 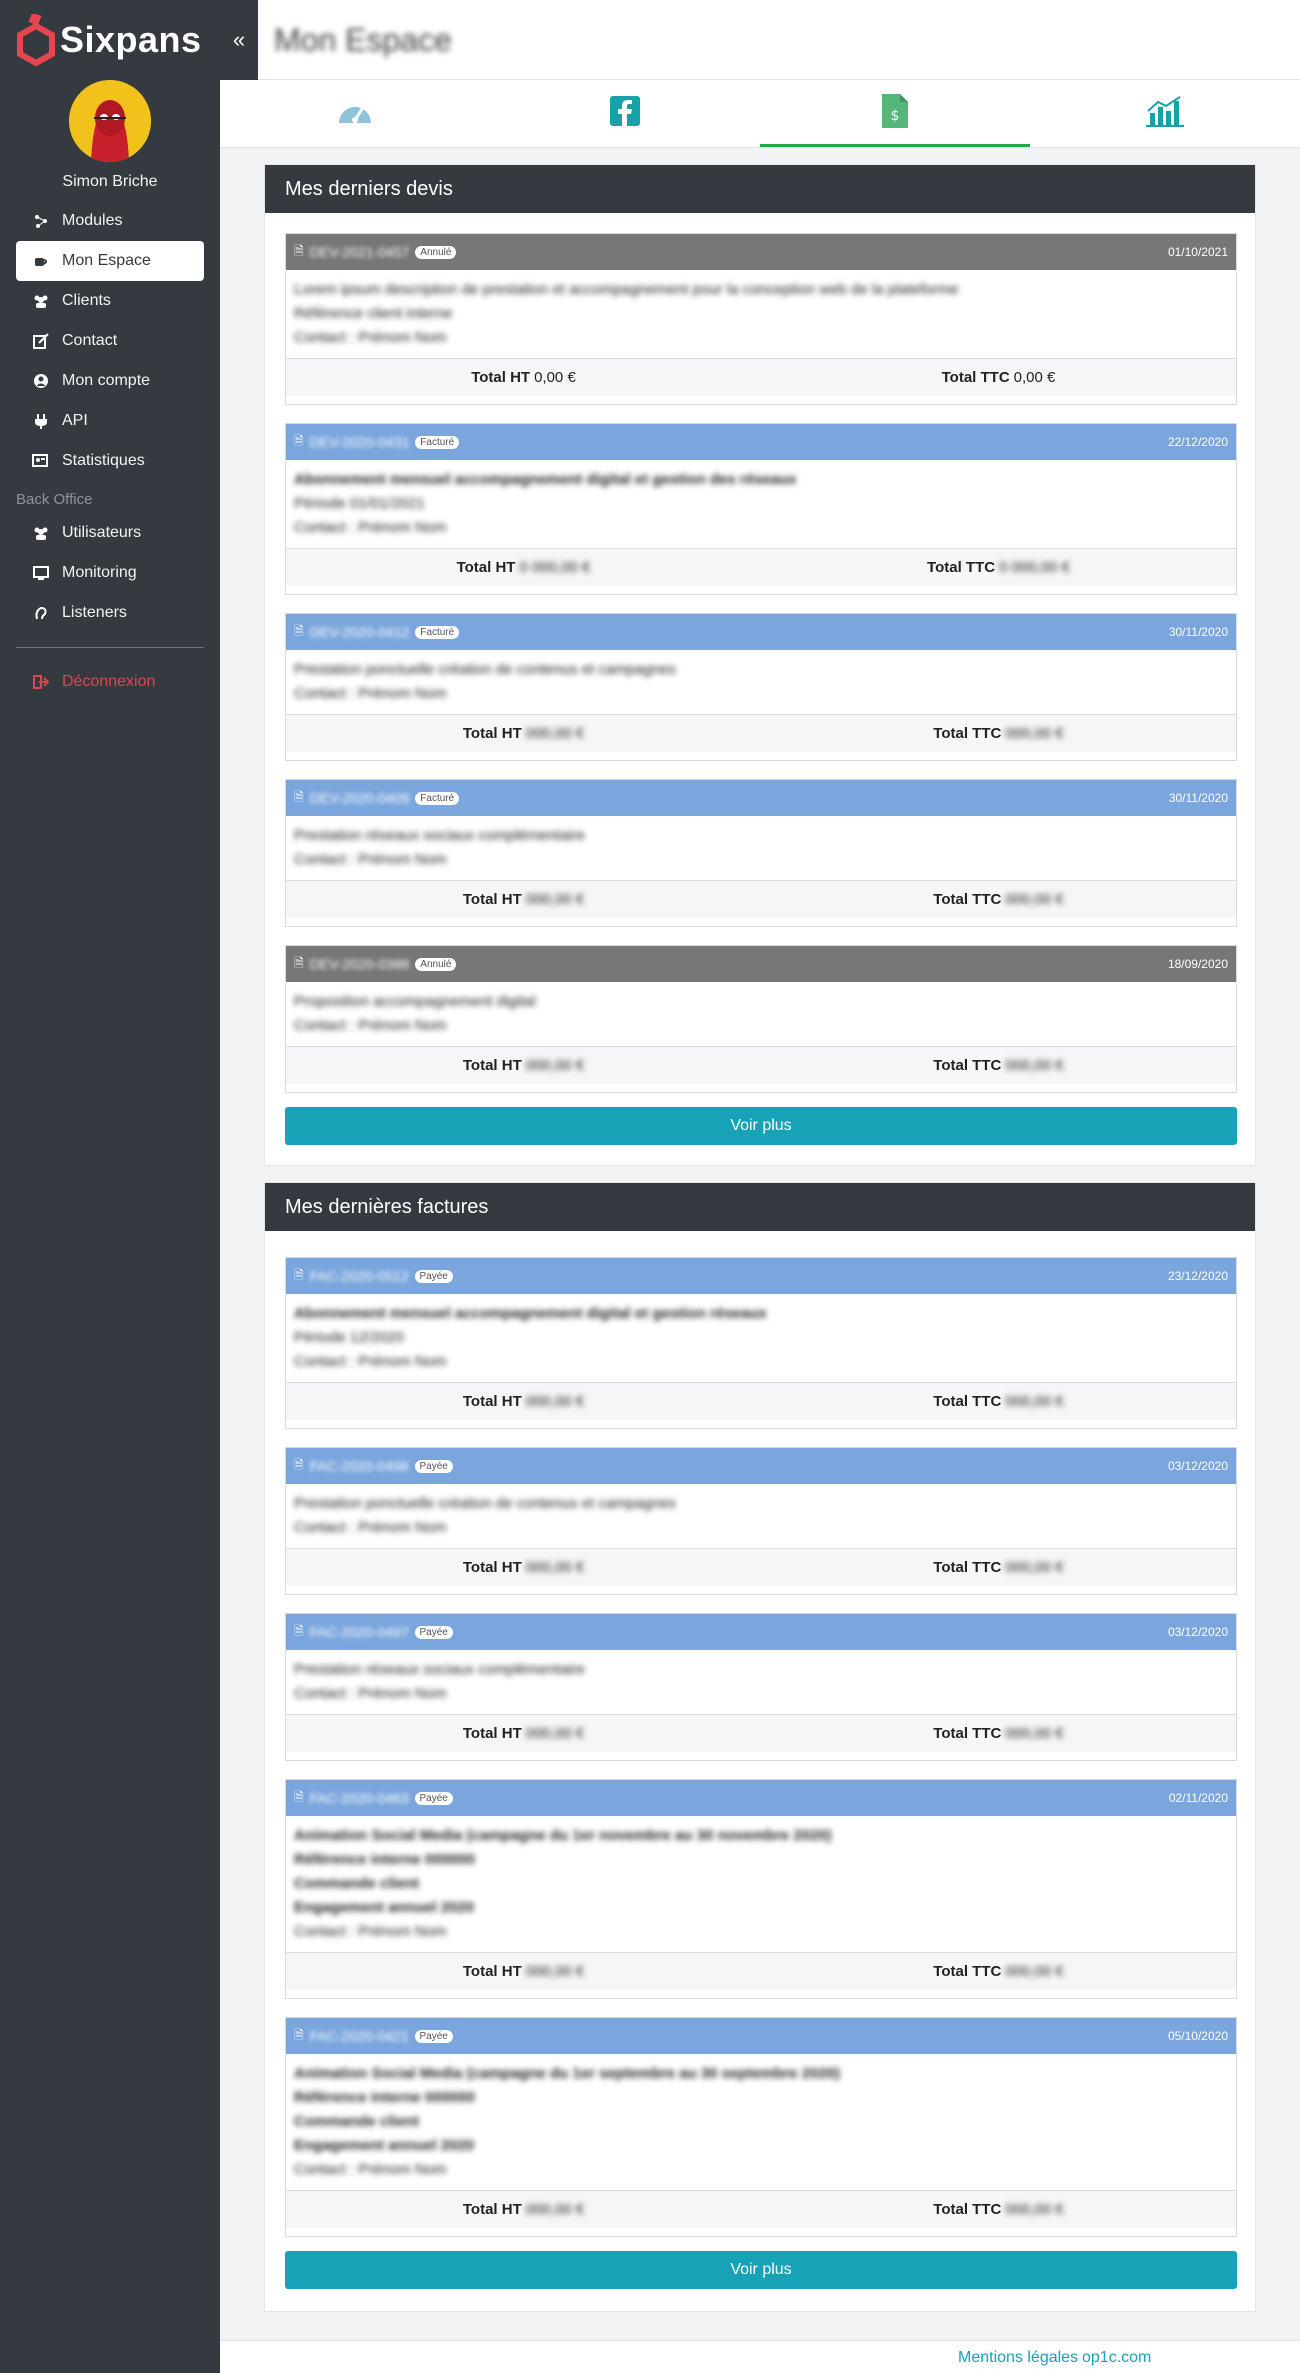 I want to click on coffee-icon, so click(x=41, y=261).